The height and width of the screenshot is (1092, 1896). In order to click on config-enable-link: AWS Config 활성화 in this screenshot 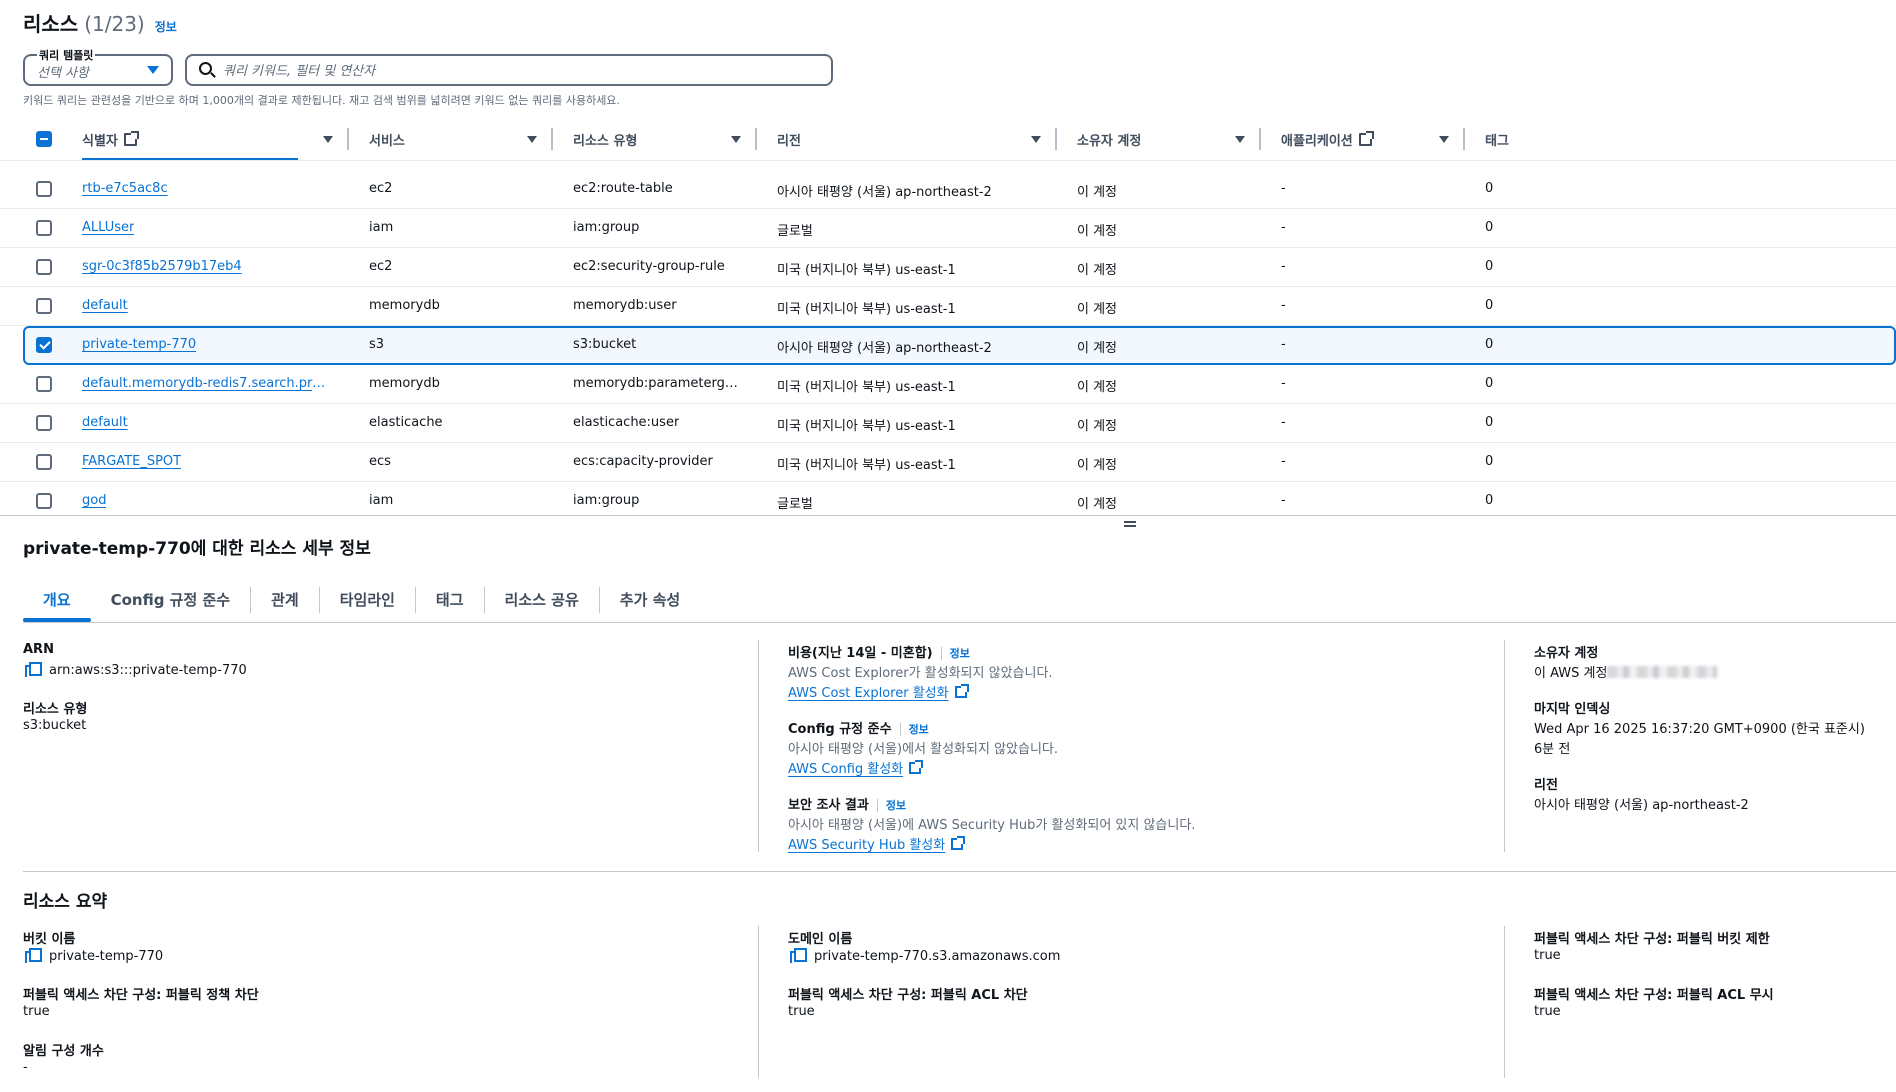, I will do `click(856, 767)`.